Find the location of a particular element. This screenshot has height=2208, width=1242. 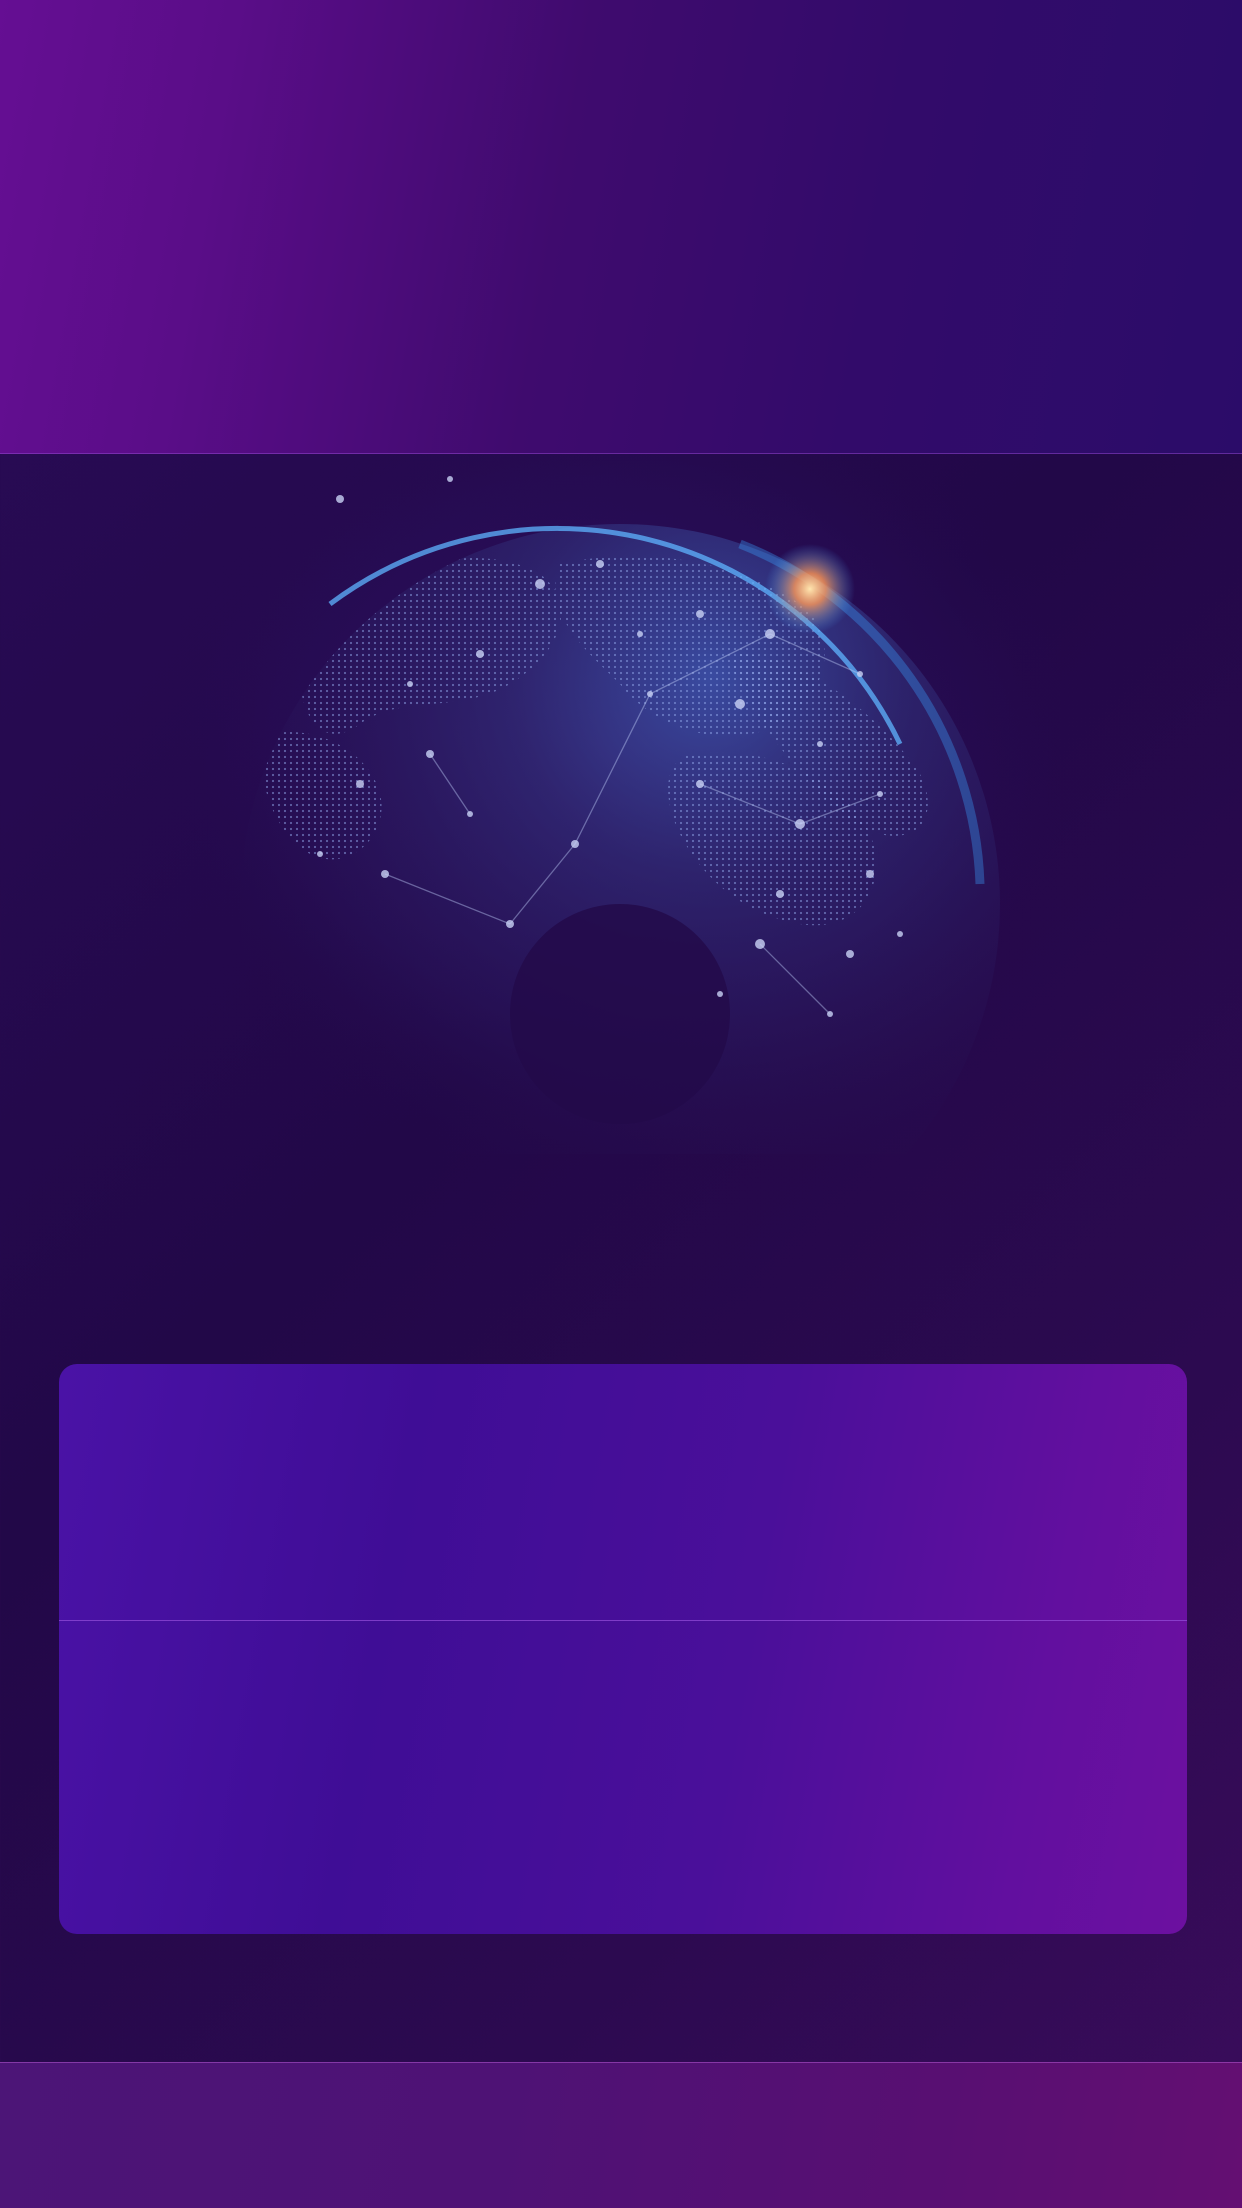

footer-bar is located at coordinates (621, 2135).